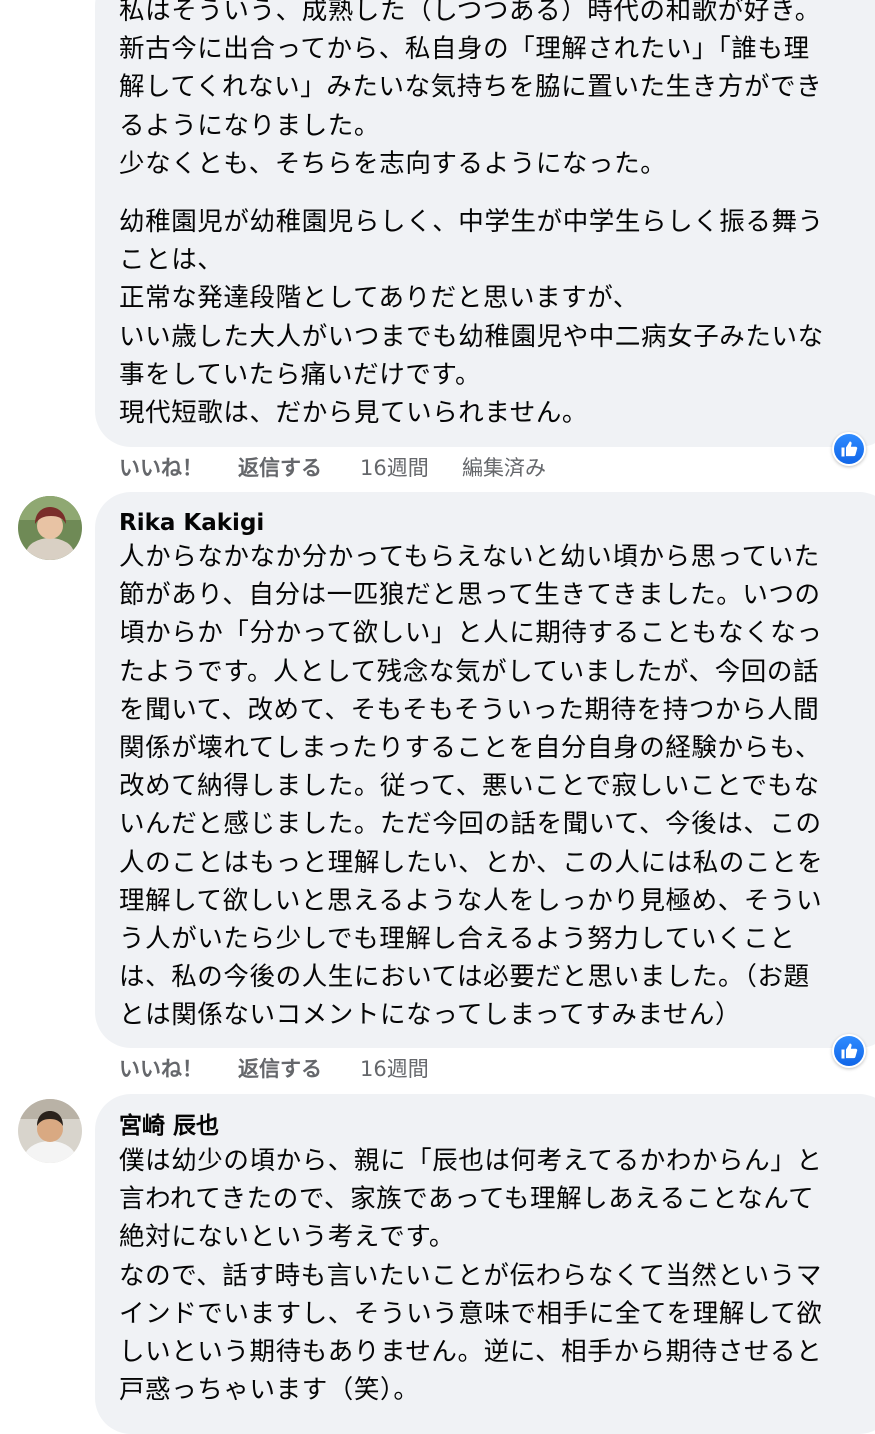 This screenshot has height=1434, width=875. I want to click on comment-author: Rika Kakigi, so click(191, 523).